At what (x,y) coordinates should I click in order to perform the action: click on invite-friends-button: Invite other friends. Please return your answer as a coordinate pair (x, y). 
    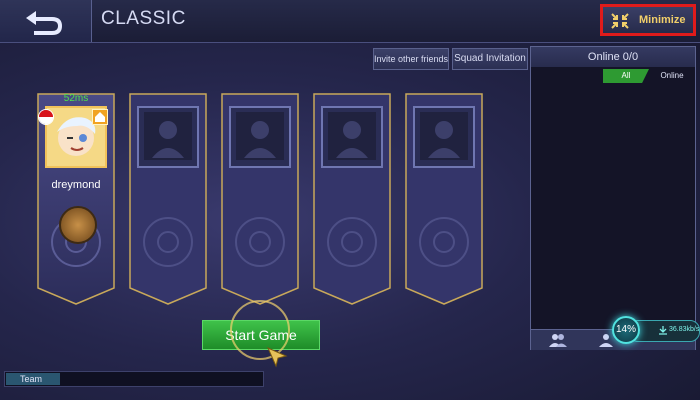
    Looking at the image, I should click on (411, 59).